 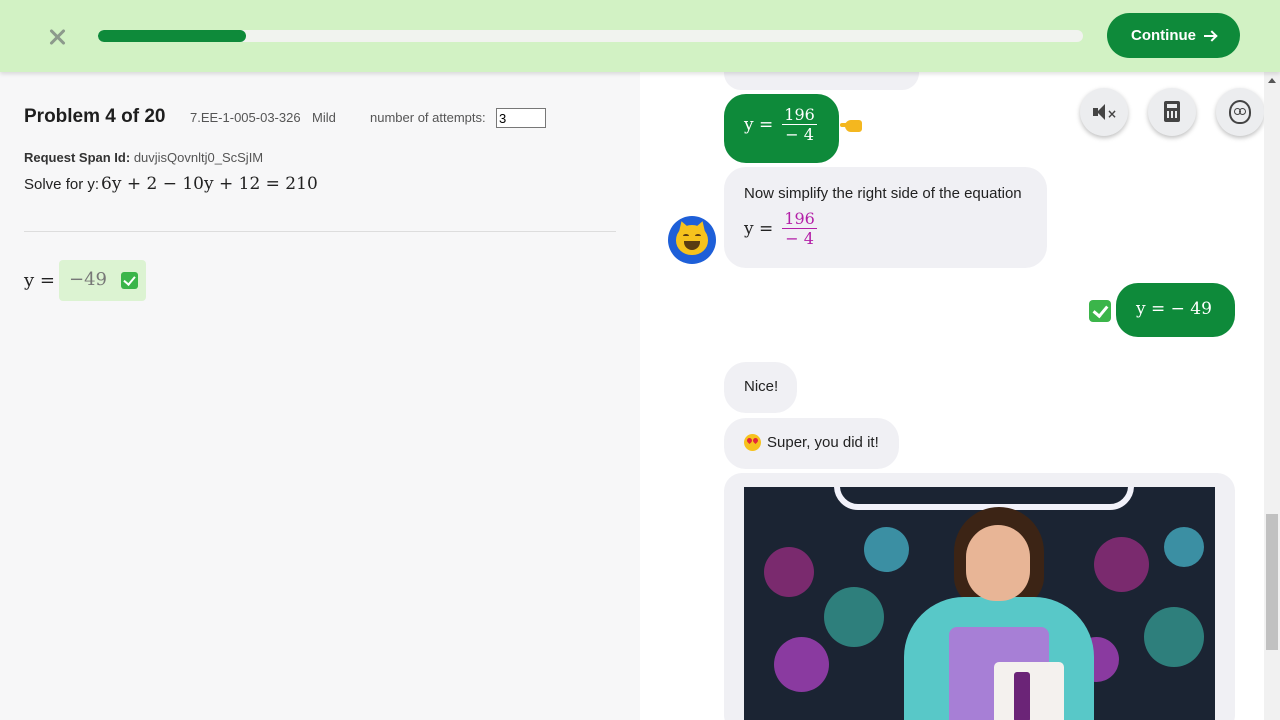 I want to click on progress-bar, so click(x=590, y=36).